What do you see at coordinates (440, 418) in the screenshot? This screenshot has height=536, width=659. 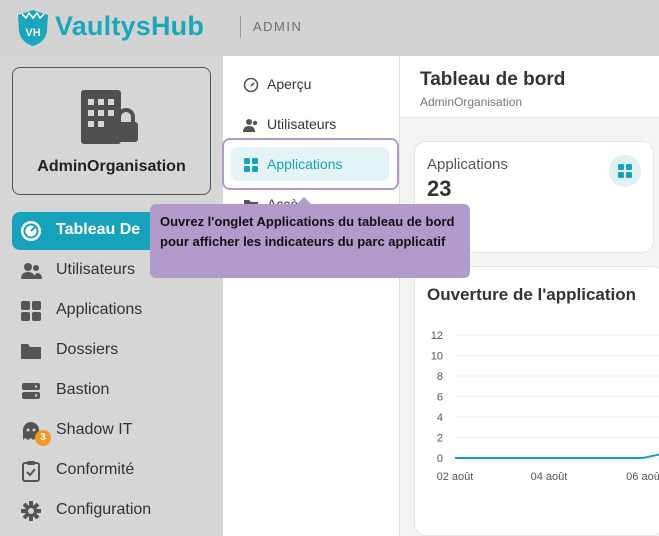 I see `y-tick-label: 4` at bounding box center [440, 418].